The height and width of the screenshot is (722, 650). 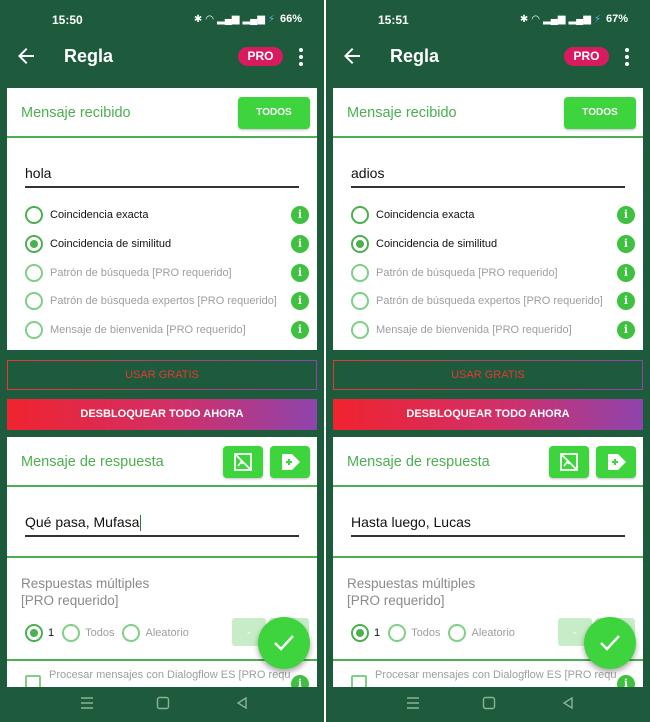 I want to click on image-off-icon, so click(x=243, y=462).